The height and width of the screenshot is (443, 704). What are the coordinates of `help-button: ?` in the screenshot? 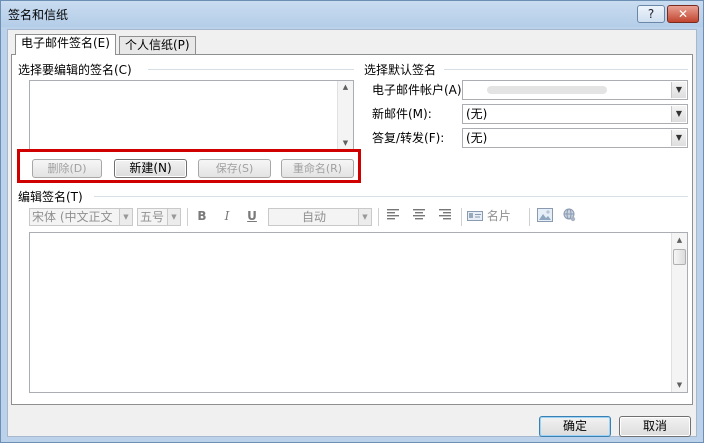 It's located at (651, 14).